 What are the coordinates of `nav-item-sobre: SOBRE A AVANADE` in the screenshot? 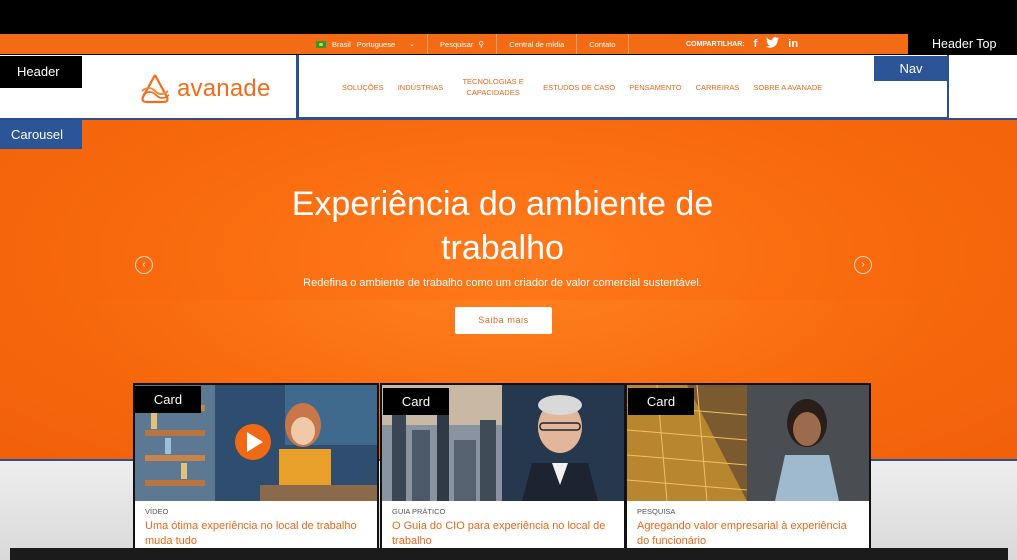 It's located at (787, 87).